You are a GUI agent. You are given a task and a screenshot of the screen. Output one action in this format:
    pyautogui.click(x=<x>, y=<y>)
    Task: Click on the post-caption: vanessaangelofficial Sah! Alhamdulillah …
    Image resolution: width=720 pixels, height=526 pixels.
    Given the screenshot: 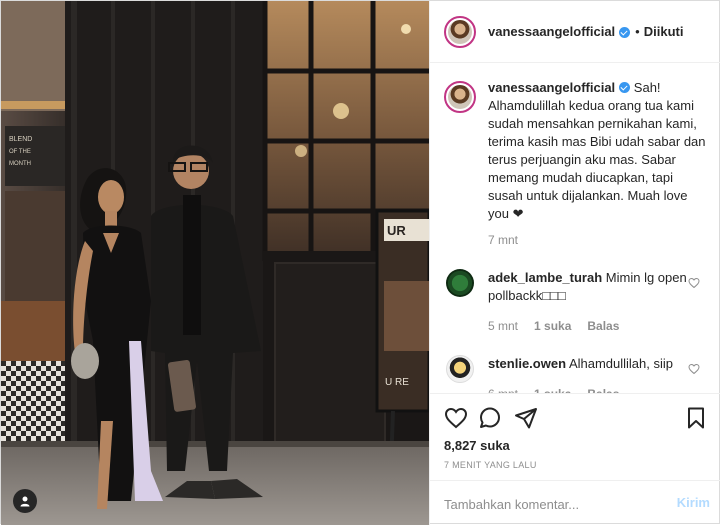 What is the action you would take?
    pyautogui.click(x=576, y=164)
    